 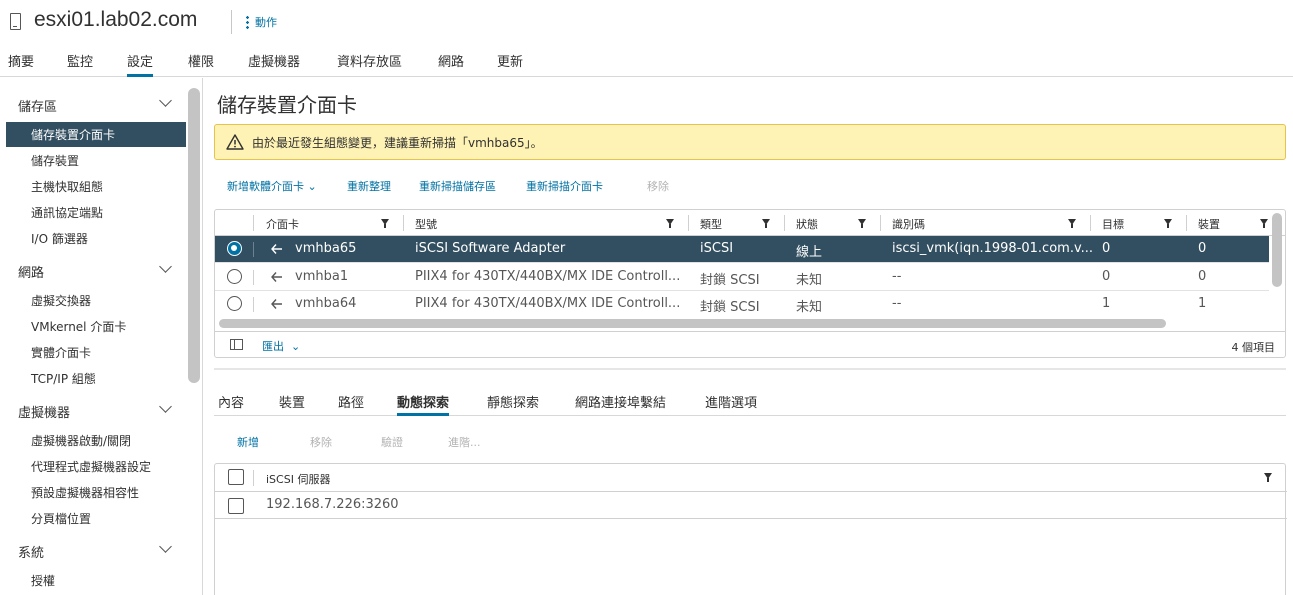 I want to click on sidebar-scrollbar, so click(x=194, y=235).